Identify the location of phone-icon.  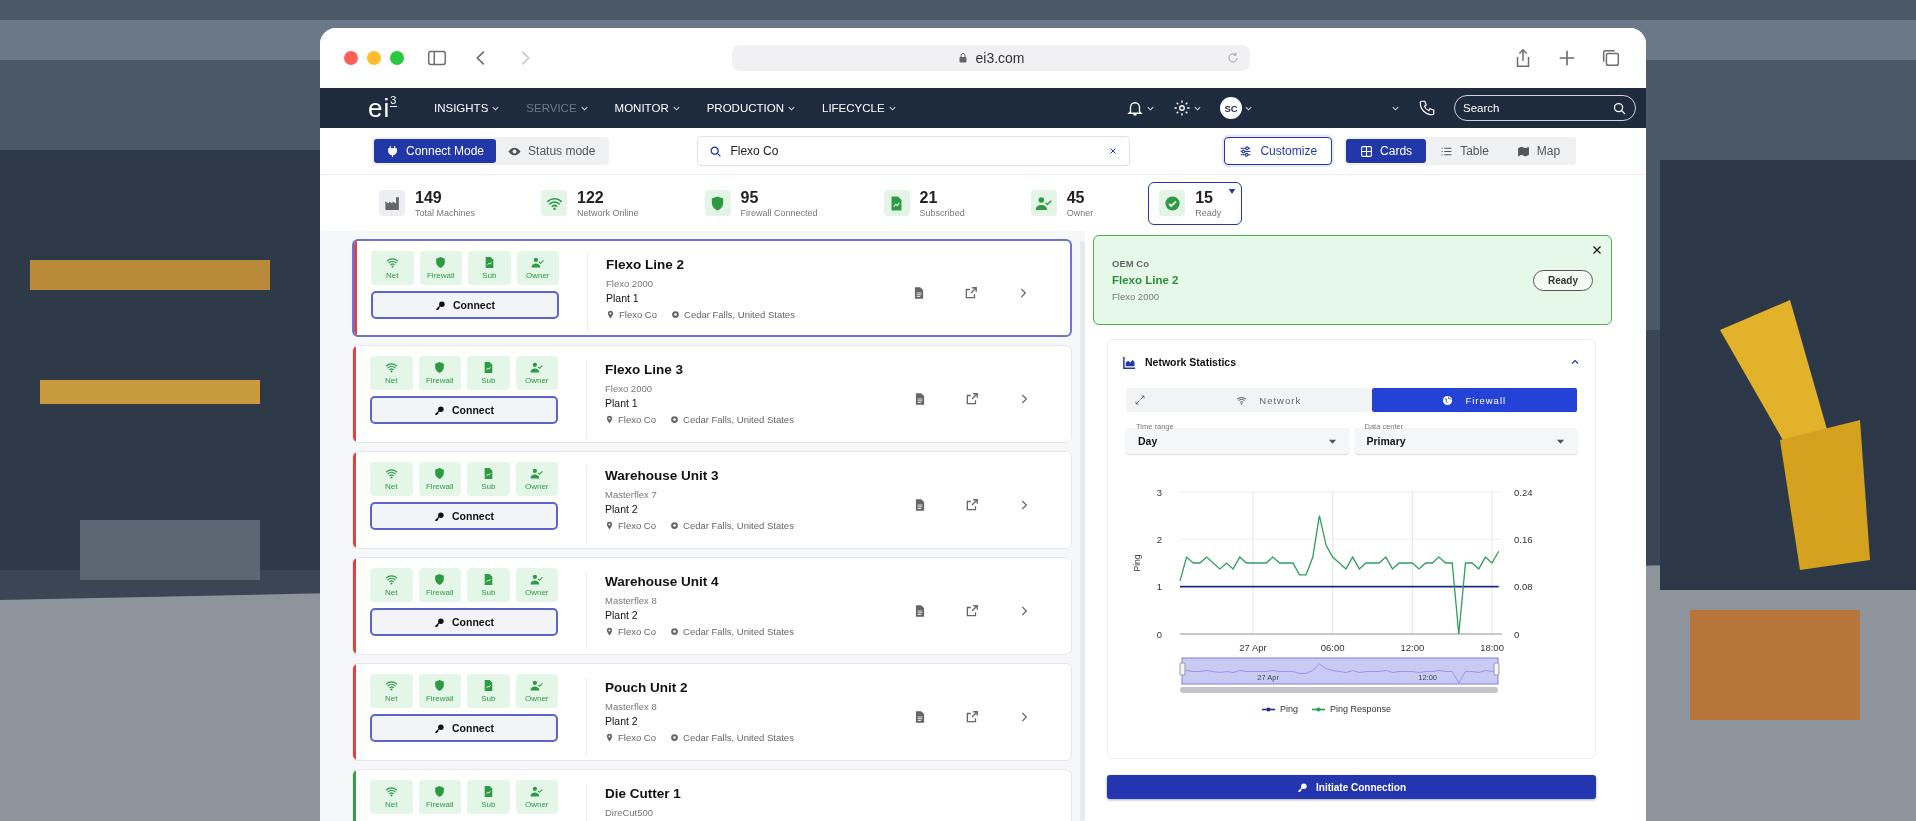
(1427, 108).